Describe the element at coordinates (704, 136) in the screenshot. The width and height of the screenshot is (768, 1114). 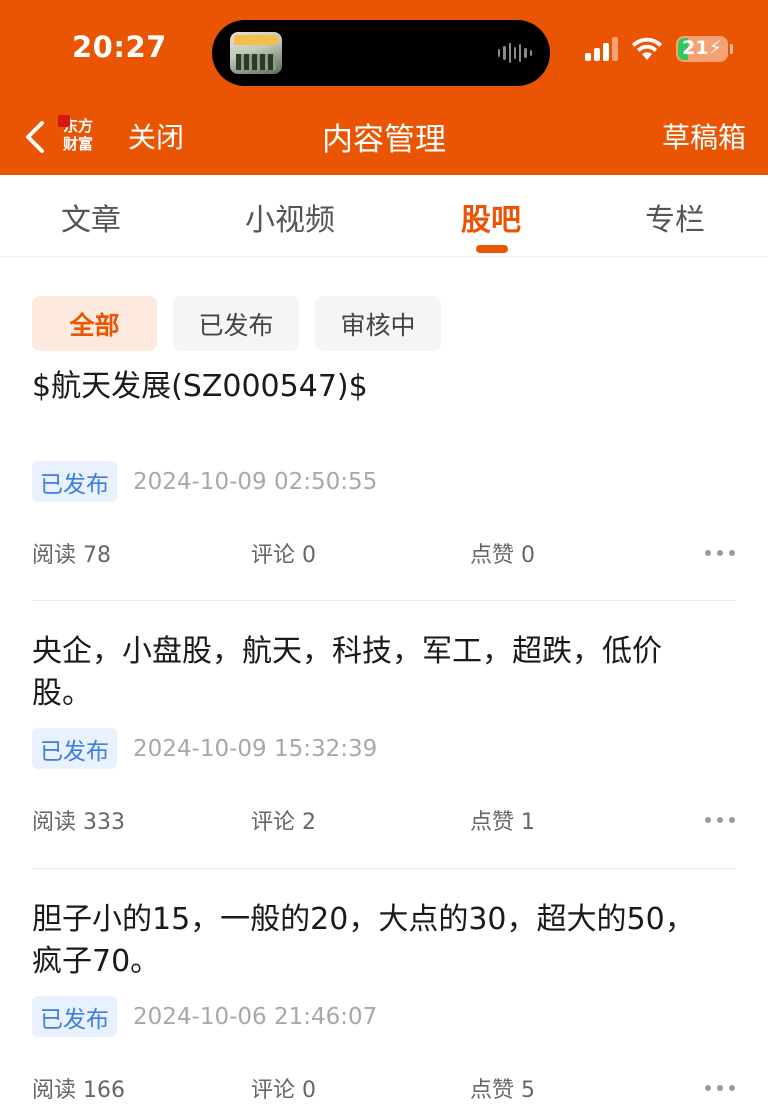
I see `drafts-button: 草稿箱` at that location.